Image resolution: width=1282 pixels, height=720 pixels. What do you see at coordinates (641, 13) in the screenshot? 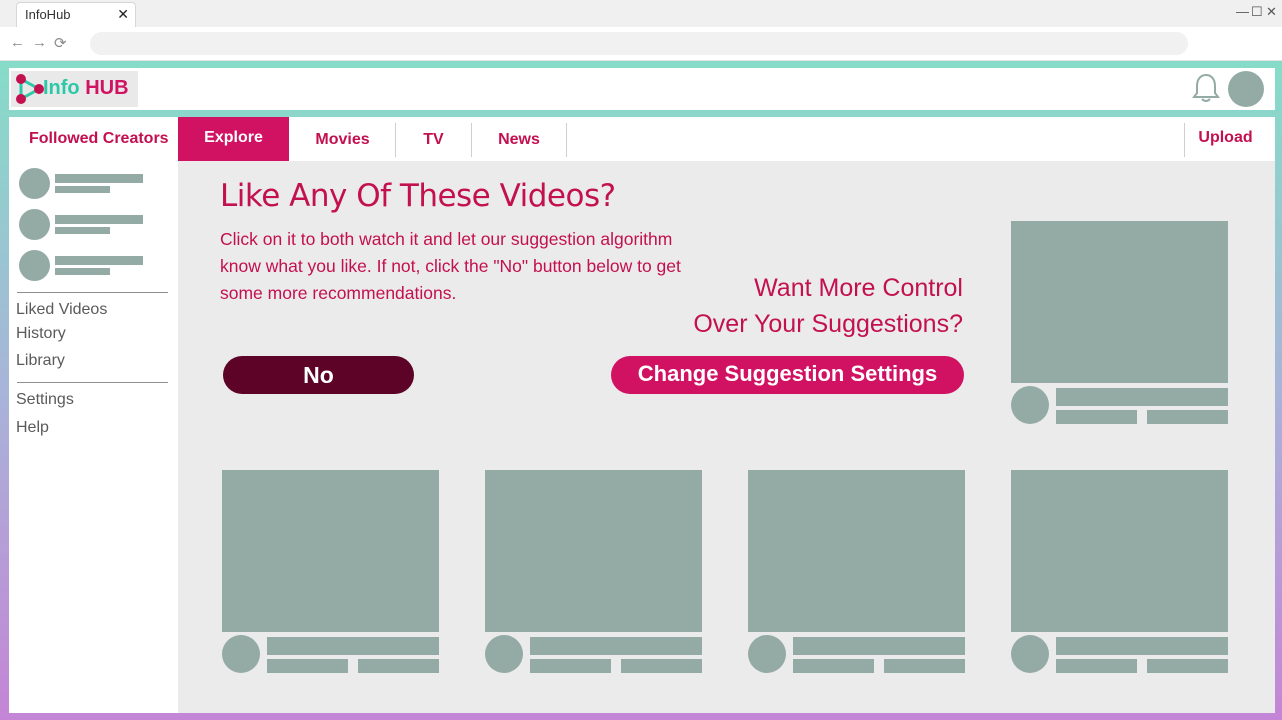
I see `browser-tab-bar: InfoHub ✕ — ☐ ✕` at bounding box center [641, 13].